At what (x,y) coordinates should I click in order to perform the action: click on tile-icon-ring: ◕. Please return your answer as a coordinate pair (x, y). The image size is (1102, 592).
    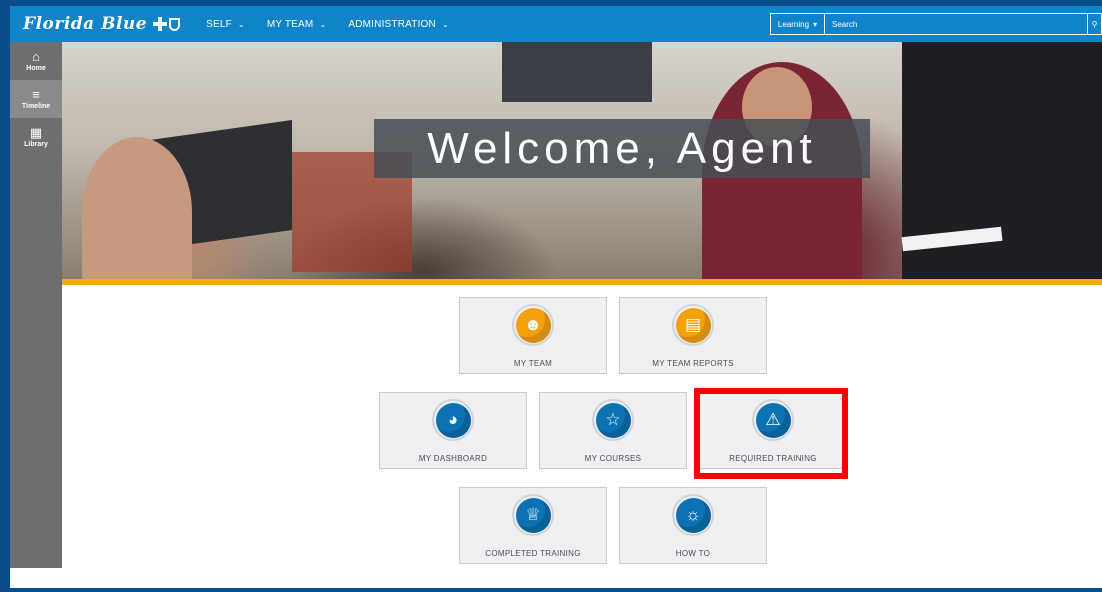
    Looking at the image, I should click on (453, 420).